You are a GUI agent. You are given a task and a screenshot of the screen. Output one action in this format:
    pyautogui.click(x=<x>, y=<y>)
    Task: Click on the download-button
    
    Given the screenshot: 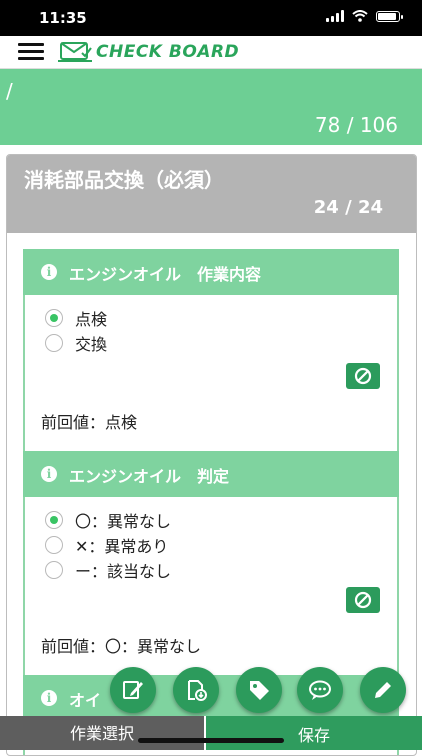 What is the action you would take?
    pyautogui.click(x=196, y=690)
    